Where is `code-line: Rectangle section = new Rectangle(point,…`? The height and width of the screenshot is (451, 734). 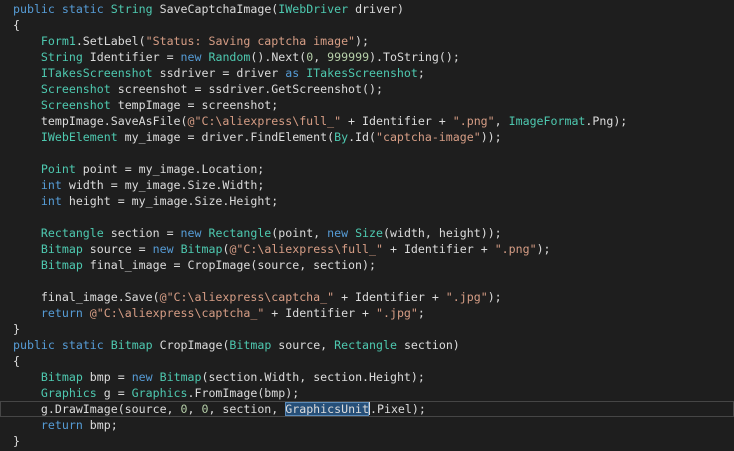
code-line: Rectangle section = new Rectangle(point,… is located at coordinates (367, 233).